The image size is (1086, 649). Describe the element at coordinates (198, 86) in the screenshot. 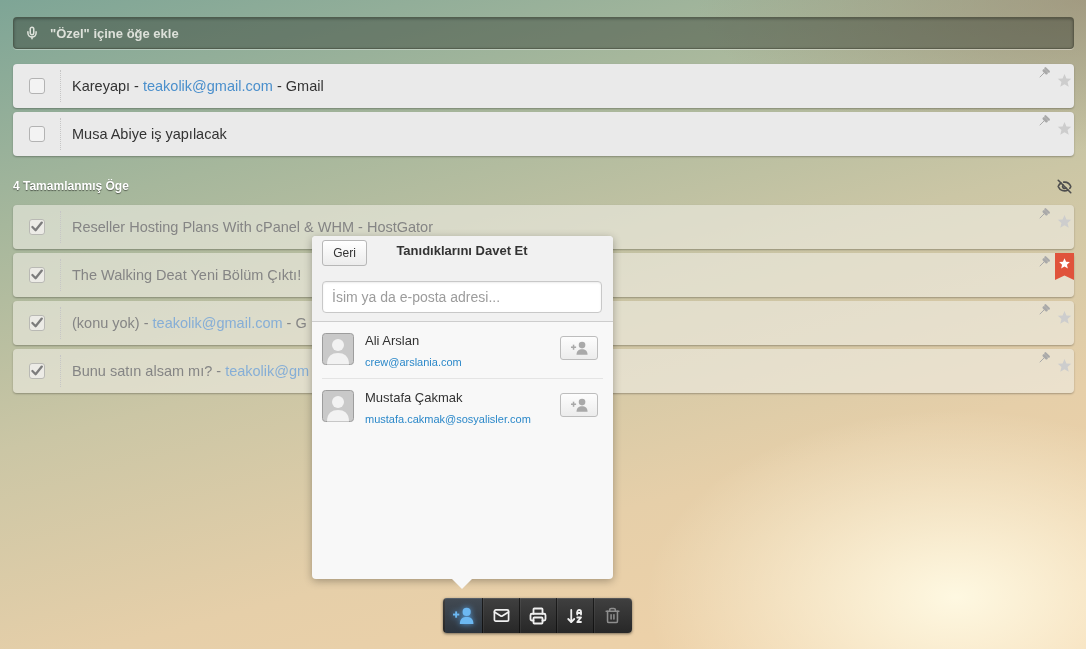

I see `task-title: Kareyapı - teakolik@gmail.com - Gmail` at that location.